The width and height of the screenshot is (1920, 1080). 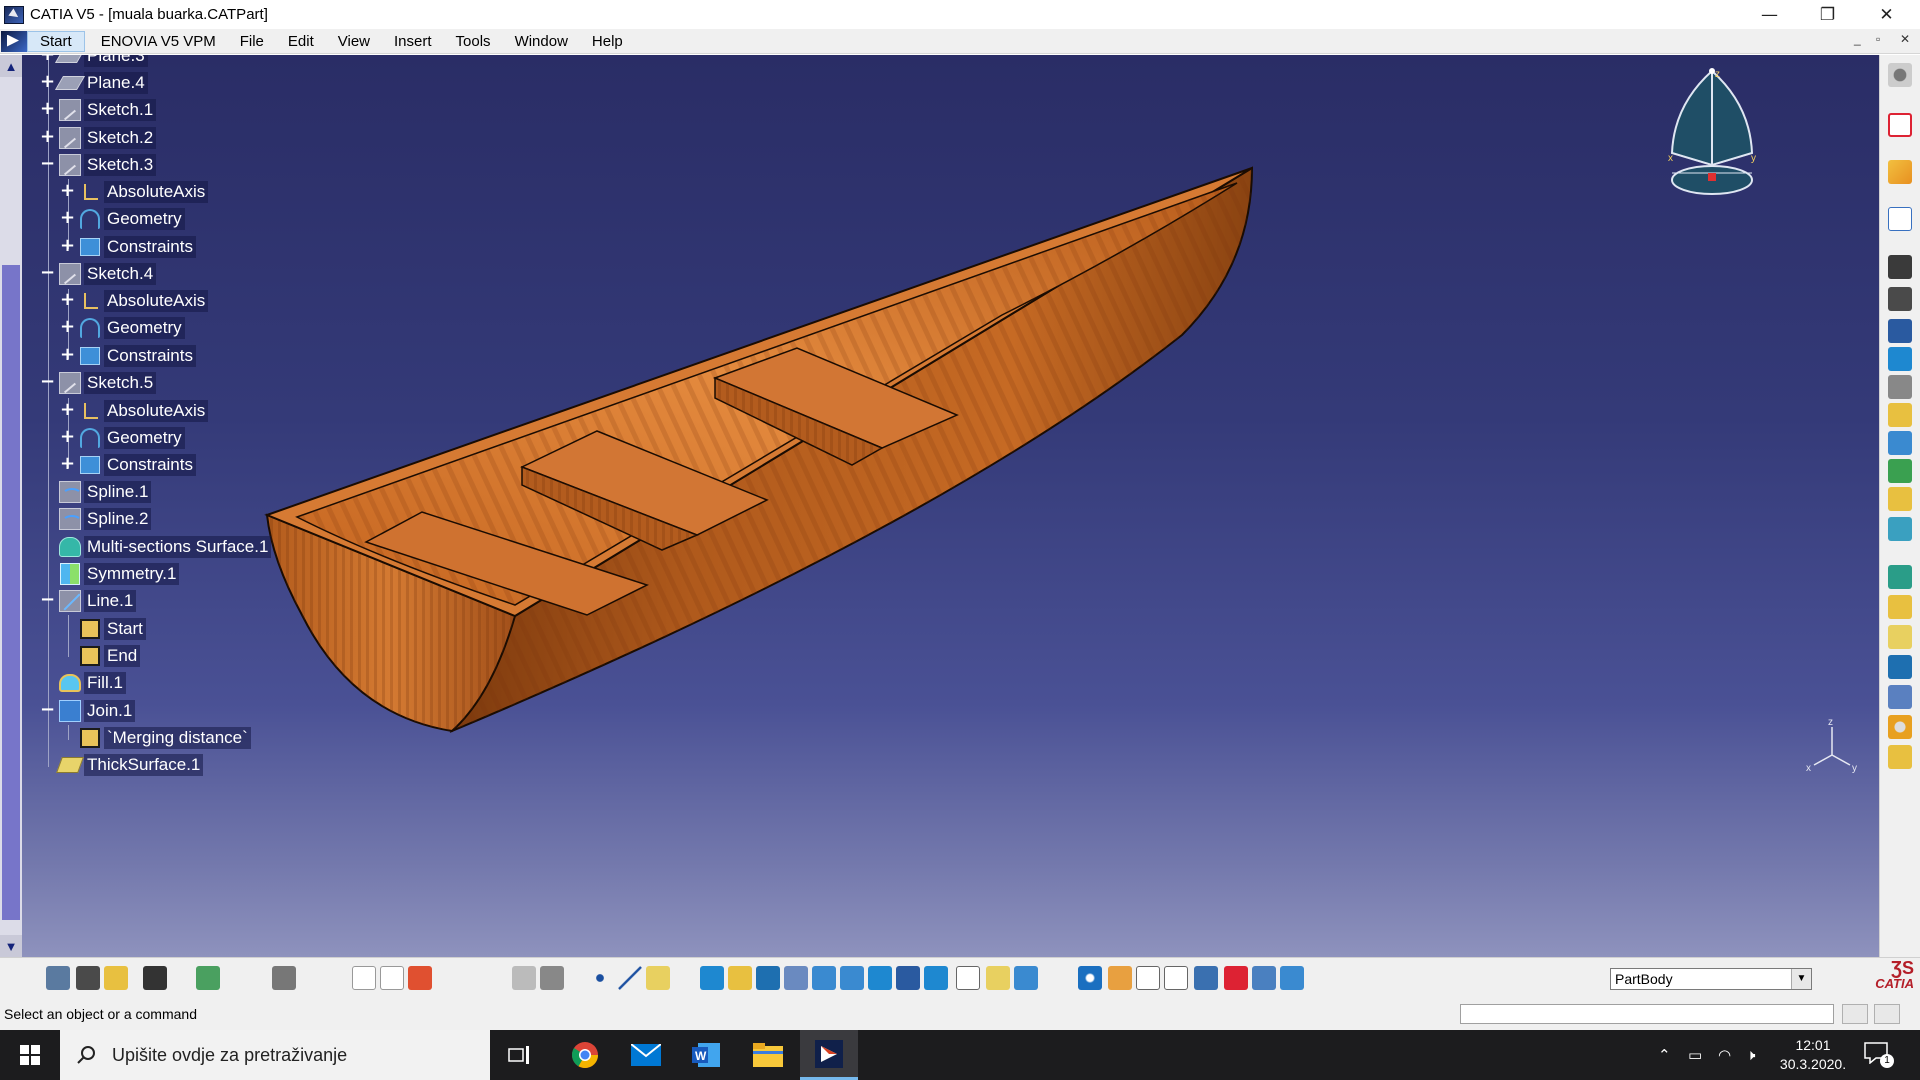 What do you see at coordinates (1886, 14) in the screenshot?
I see `close-button: ✕` at bounding box center [1886, 14].